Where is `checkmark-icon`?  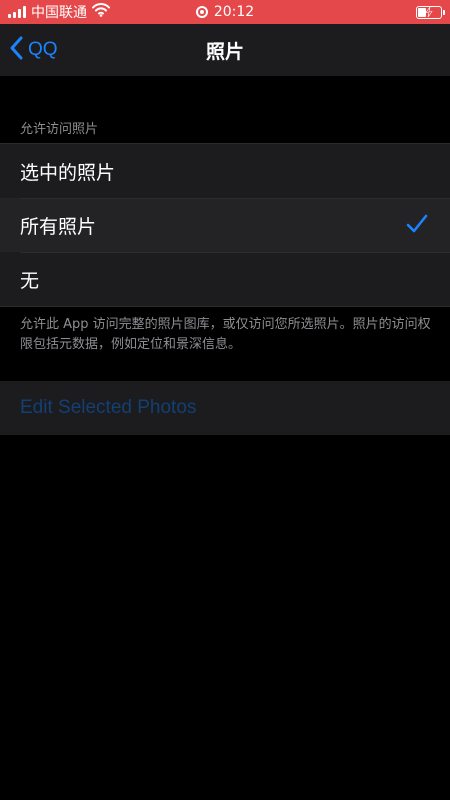 checkmark-icon is located at coordinates (417, 226).